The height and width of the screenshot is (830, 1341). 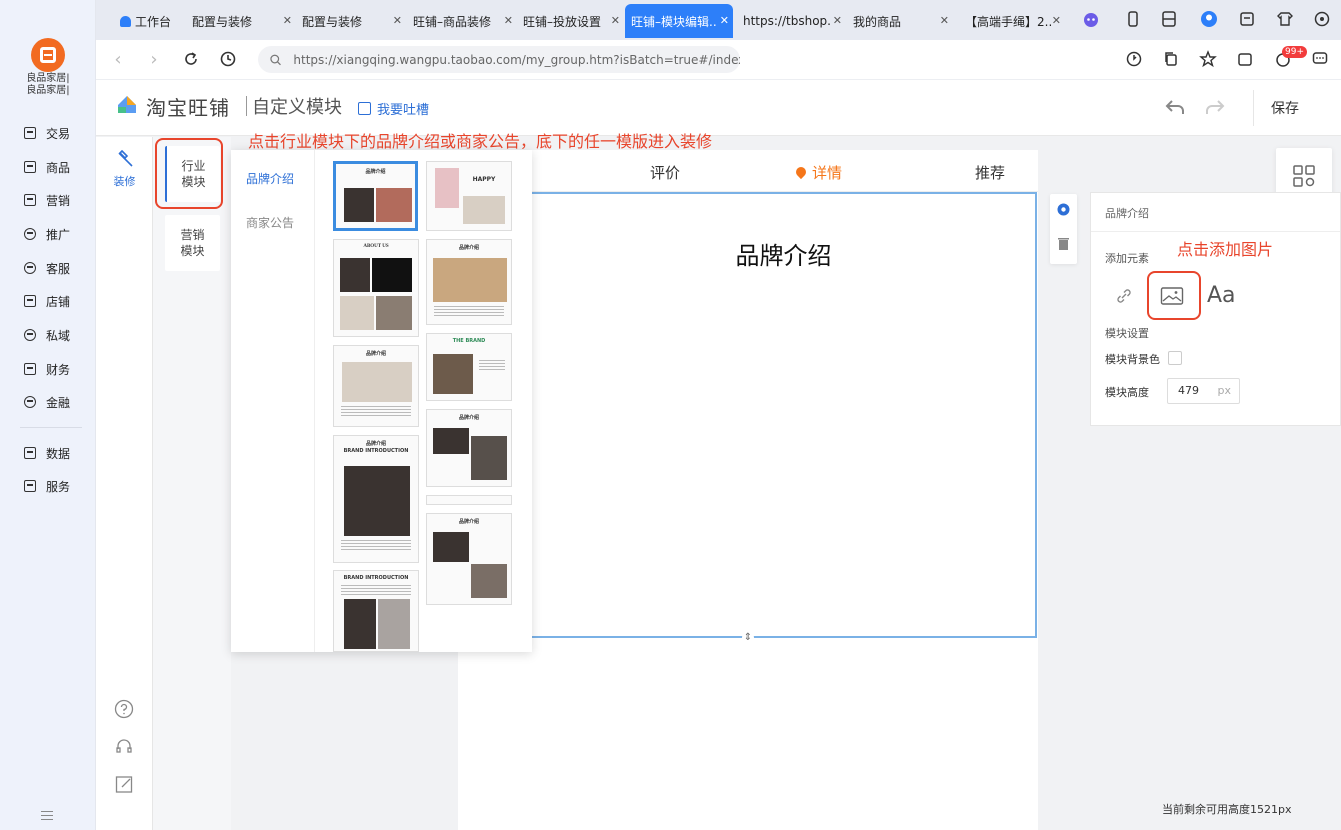 What do you see at coordinates (228, 59) in the screenshot?
I see `history-icon` at bounding box center [228, 59].